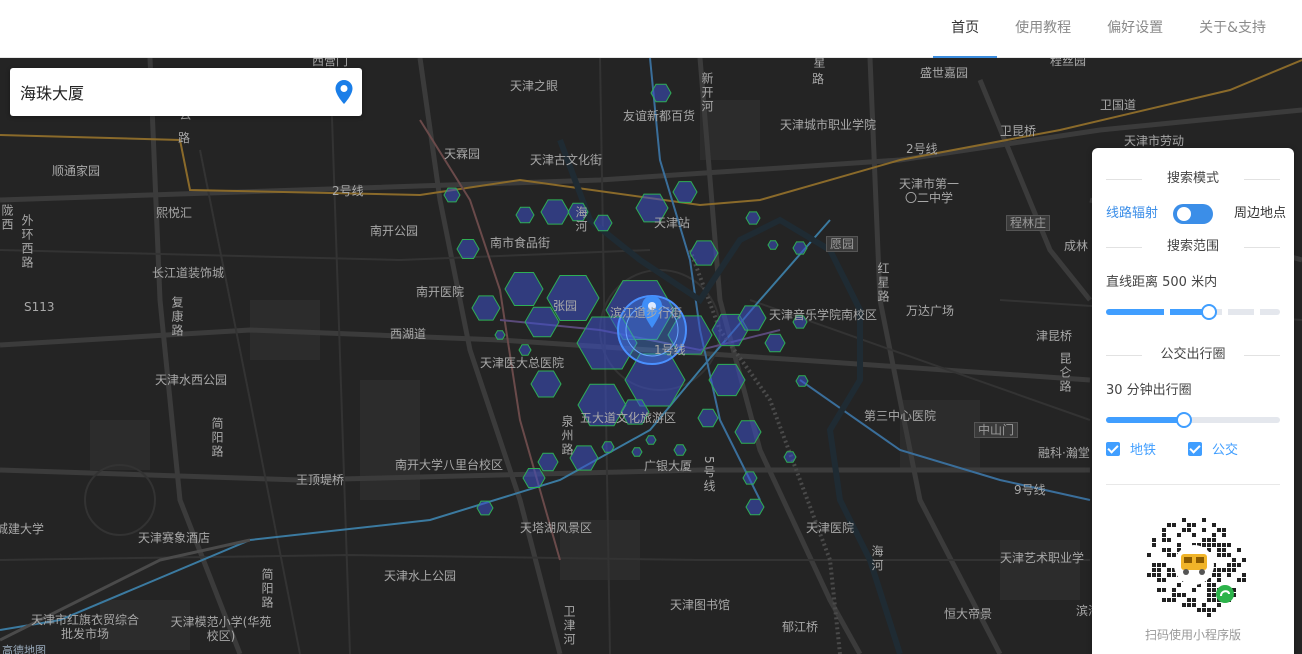  I want to click on map-label: 天津赛象酒店, so click(174, 538).